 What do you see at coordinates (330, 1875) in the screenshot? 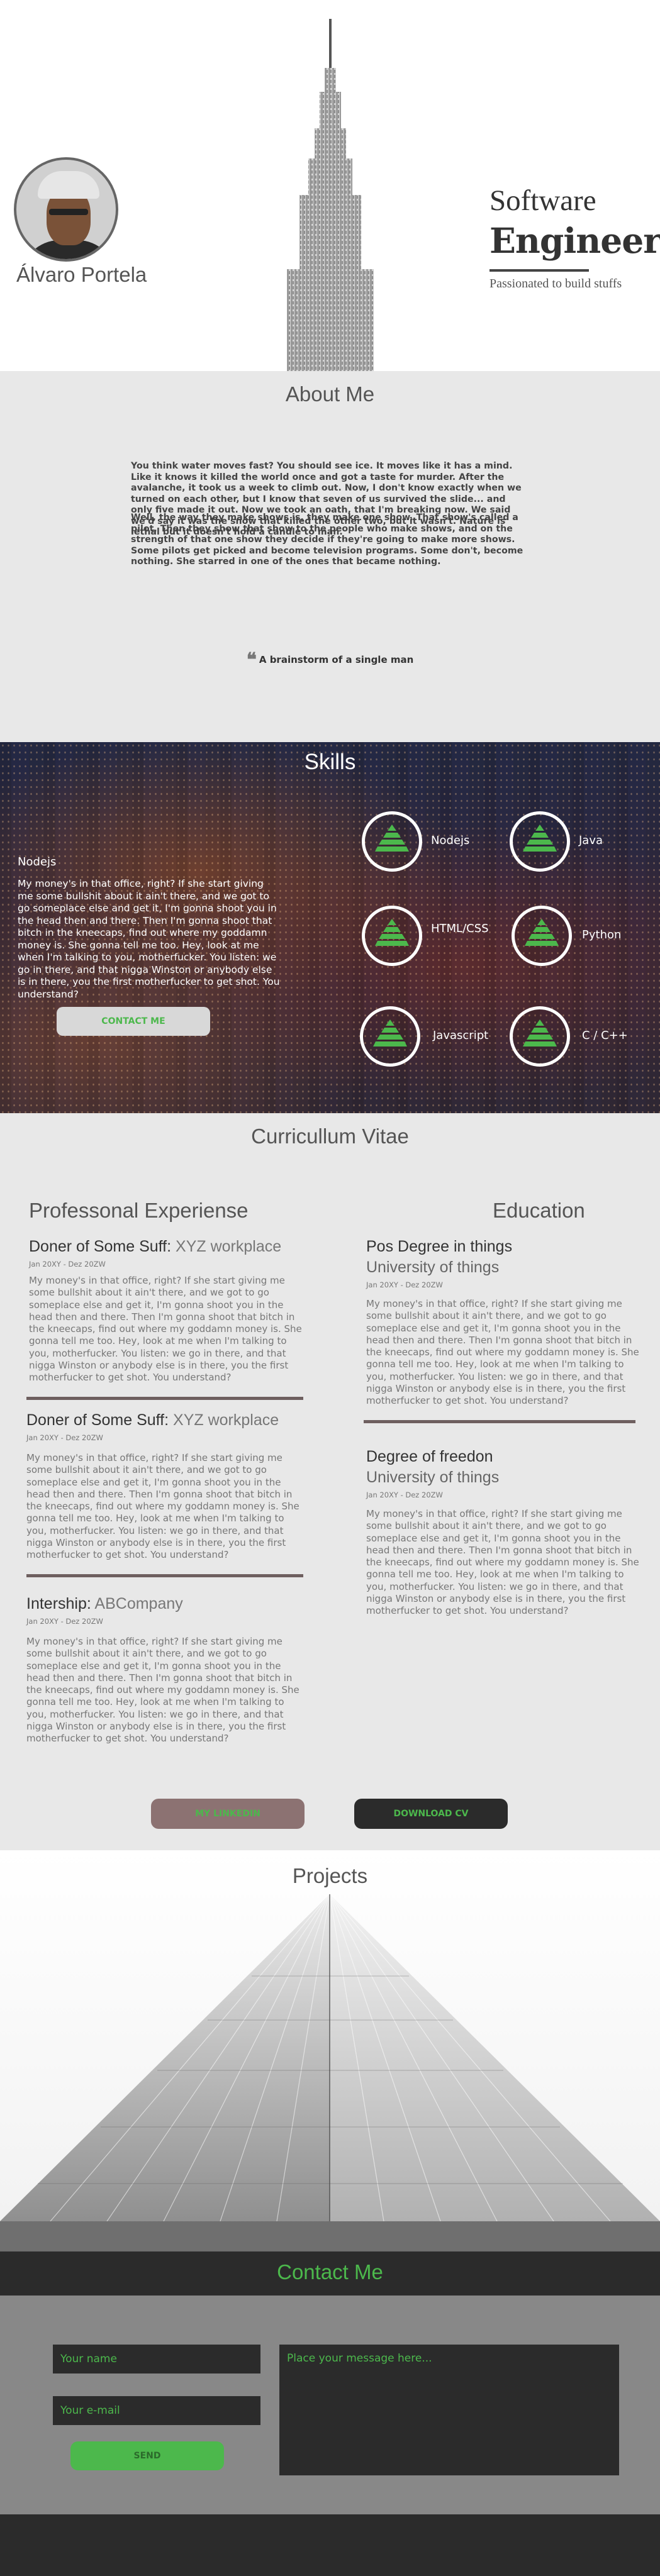
I see `projects-heading: Projects` at bounding box center [330, 1875].